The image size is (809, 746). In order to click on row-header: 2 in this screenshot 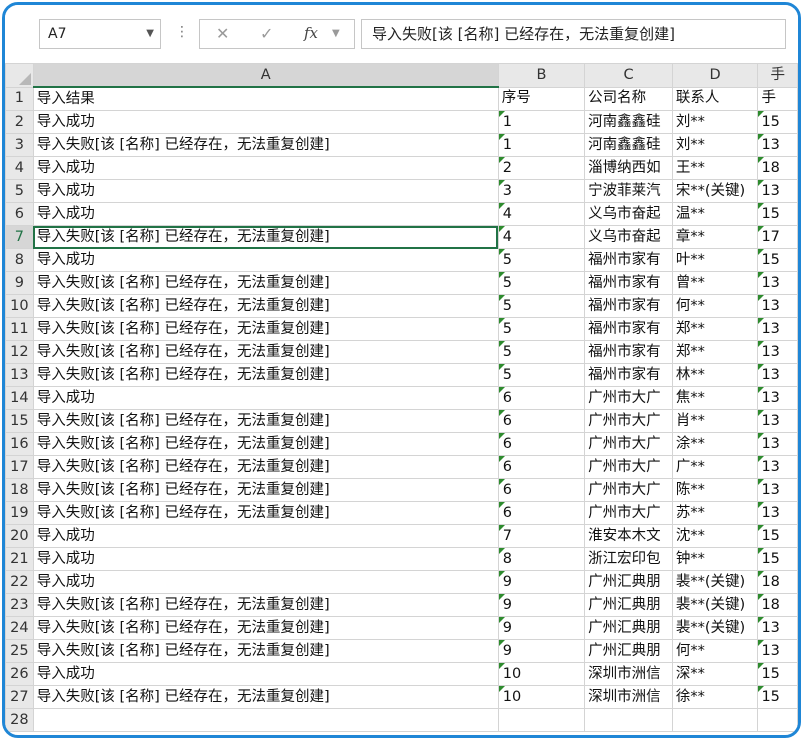, I will do `click(19, 122)`.